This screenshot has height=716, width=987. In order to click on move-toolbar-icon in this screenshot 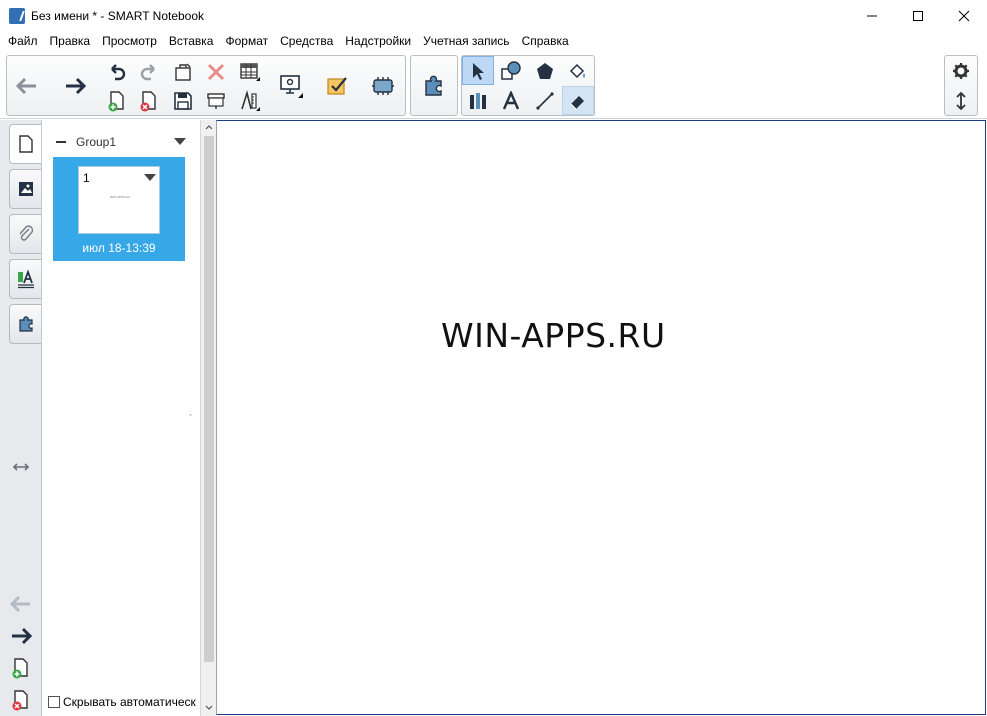, I will do `click(961, 100)`.